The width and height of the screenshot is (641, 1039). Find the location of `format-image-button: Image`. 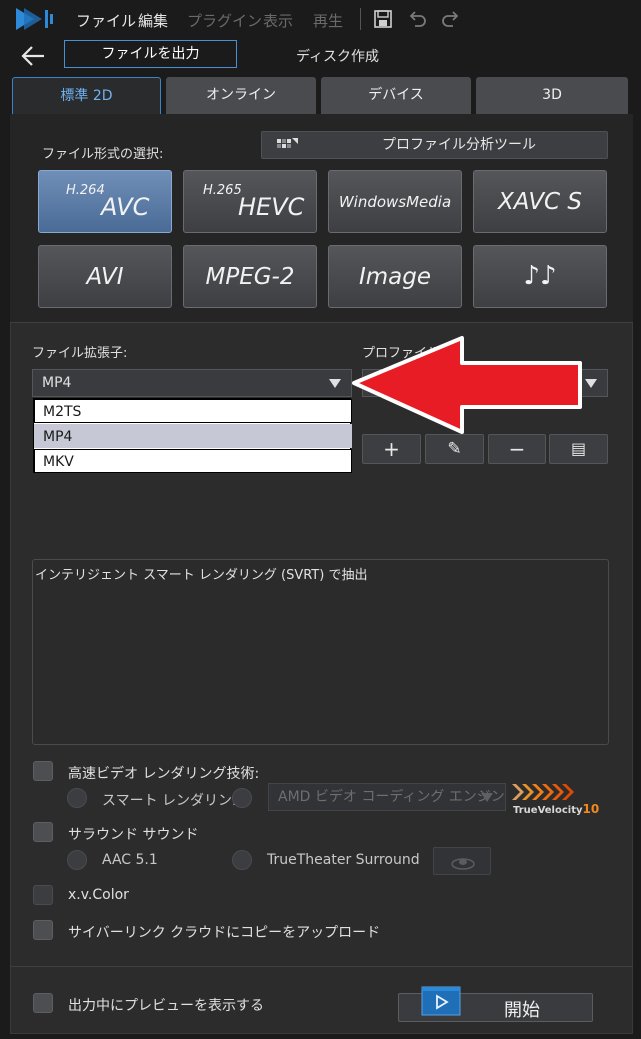

format-image-button: Image is located at coordinates (395, 276).